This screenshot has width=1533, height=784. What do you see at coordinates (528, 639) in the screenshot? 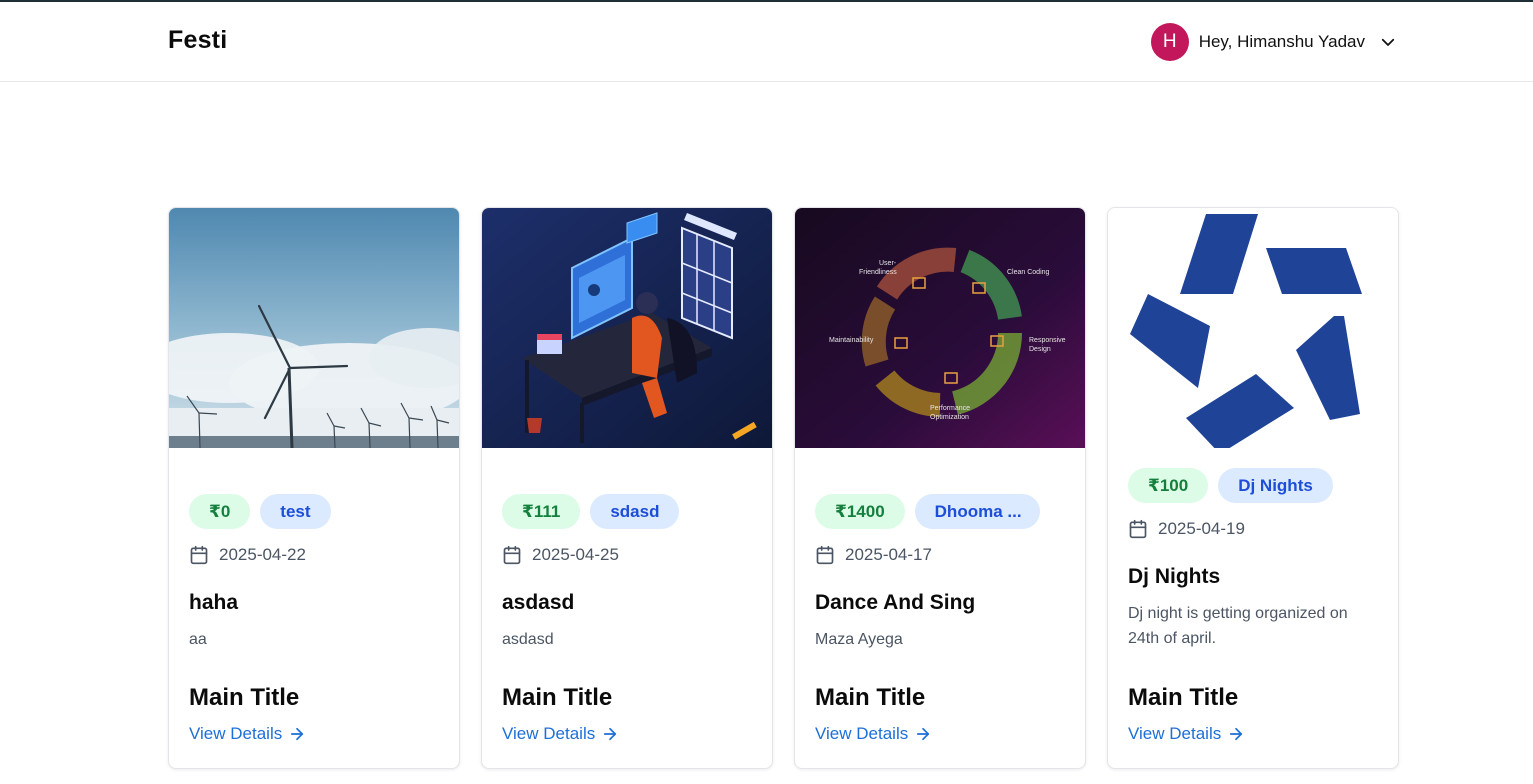
I see `event-description: asdasd` at bounding box center [528, 639].